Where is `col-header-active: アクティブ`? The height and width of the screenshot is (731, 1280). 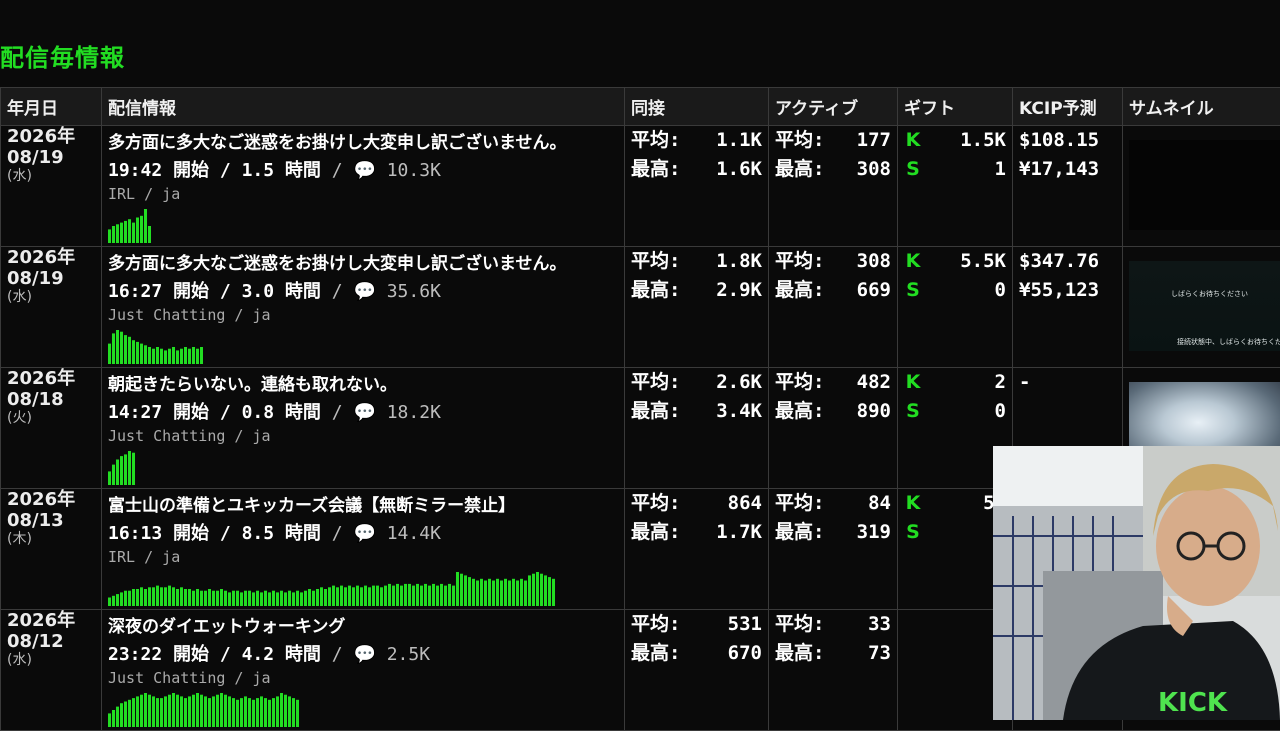
col-header-active: アクティブ is located at coordinates (833, 107).